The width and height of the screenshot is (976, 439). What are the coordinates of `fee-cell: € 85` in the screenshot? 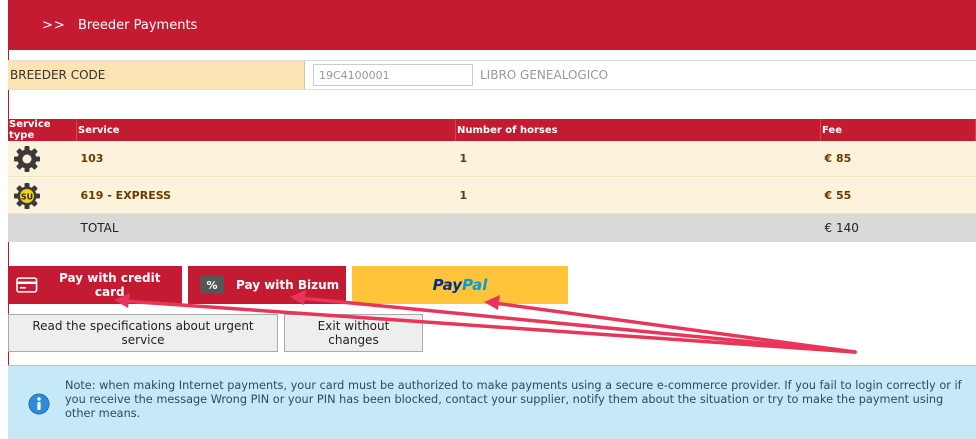 It's located at (898, 159).